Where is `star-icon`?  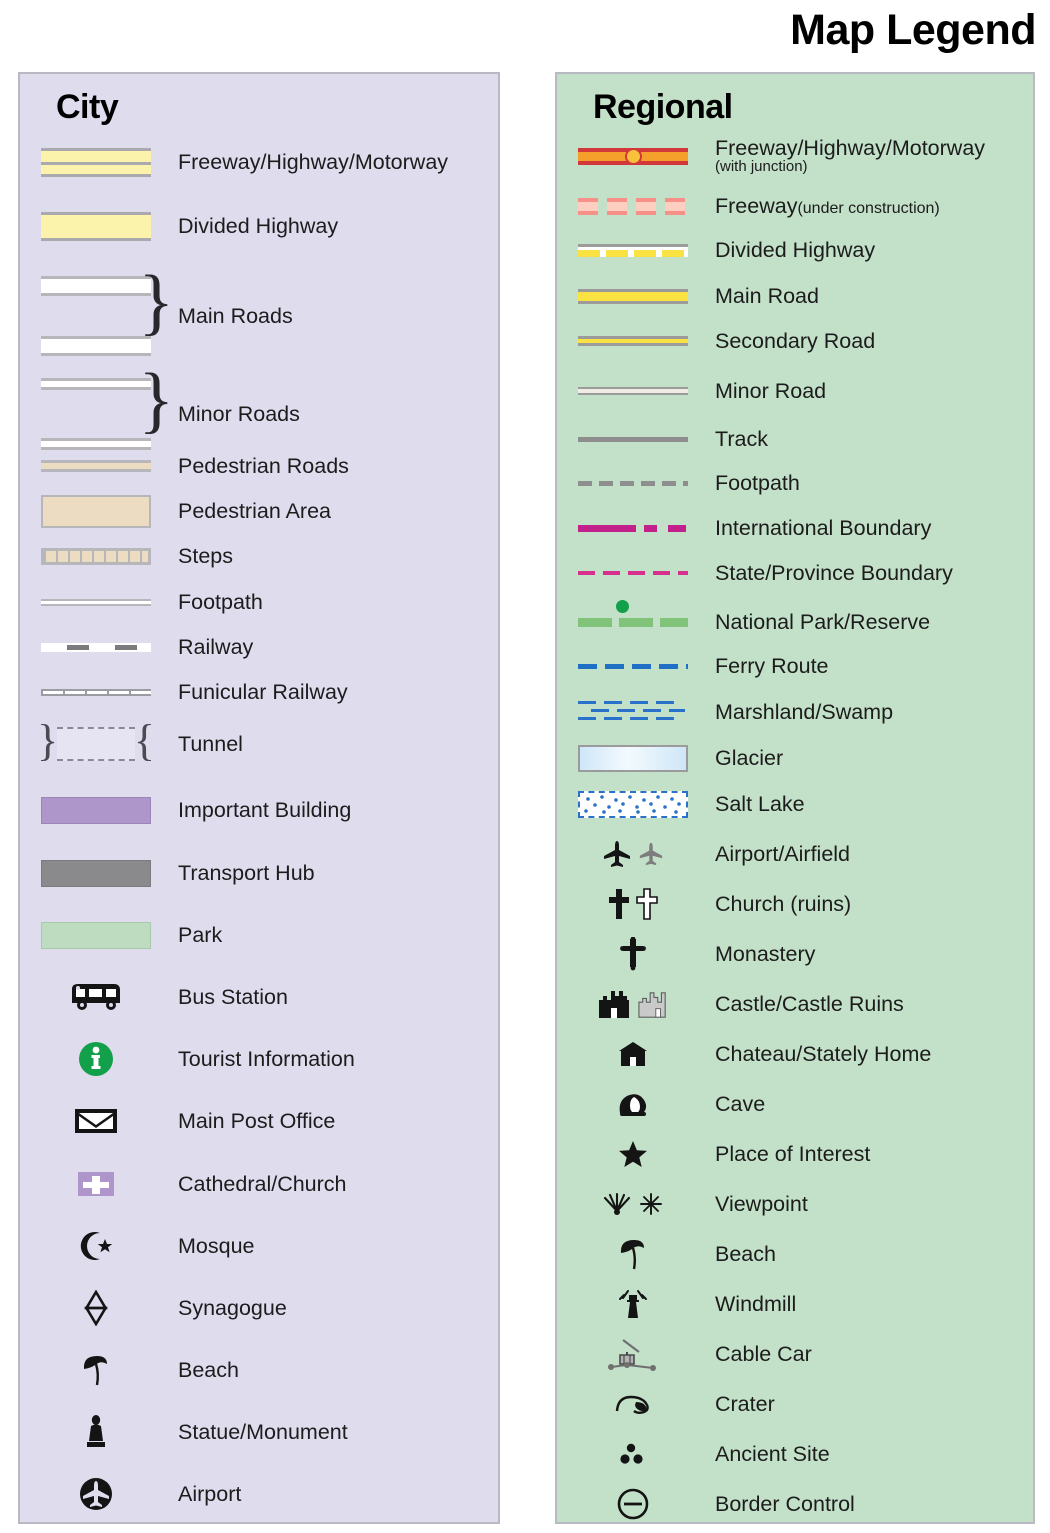
star-icon is located at coordinates (633, 1154).